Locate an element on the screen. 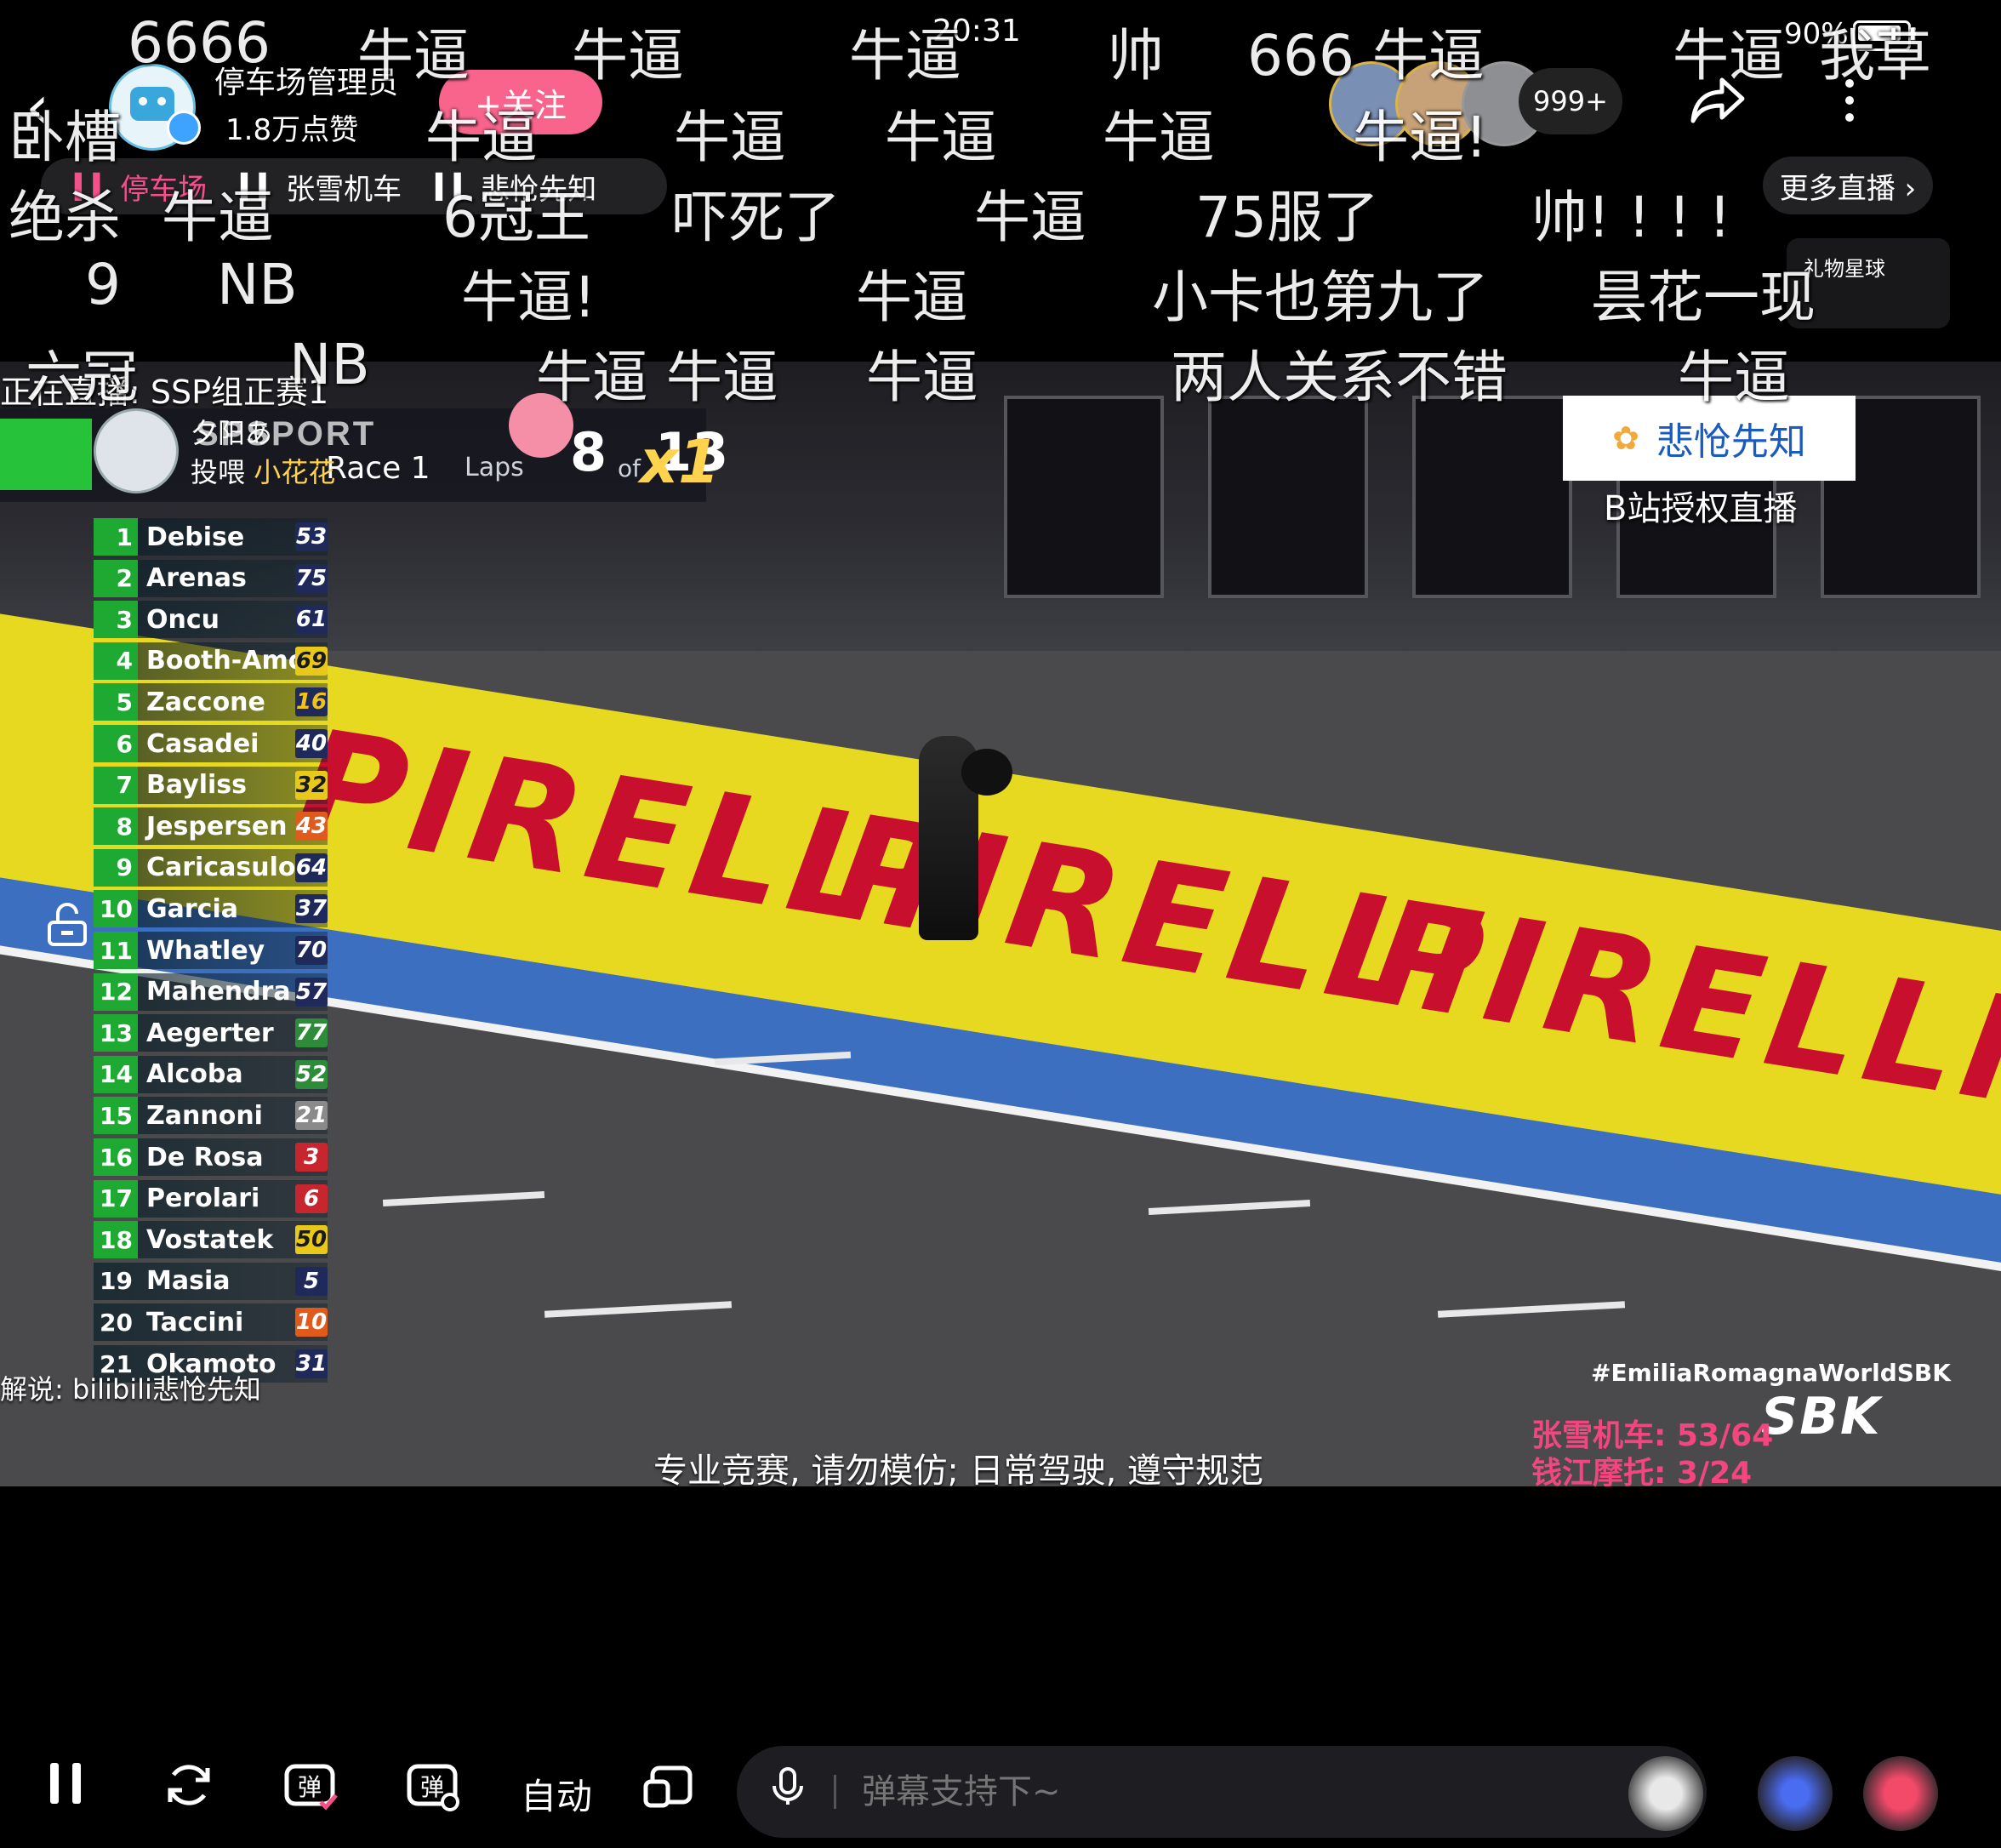  leaderboard-row: 16 De Rosa 3 is located at coordinates (211, 1157).